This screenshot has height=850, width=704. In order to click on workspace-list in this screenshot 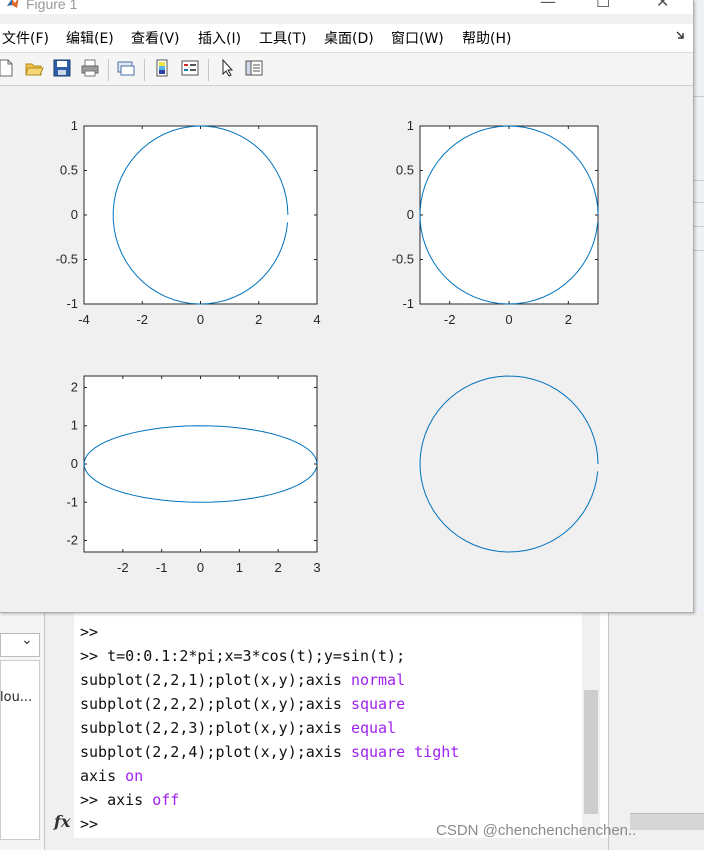, I will do `click(20, 750)`.